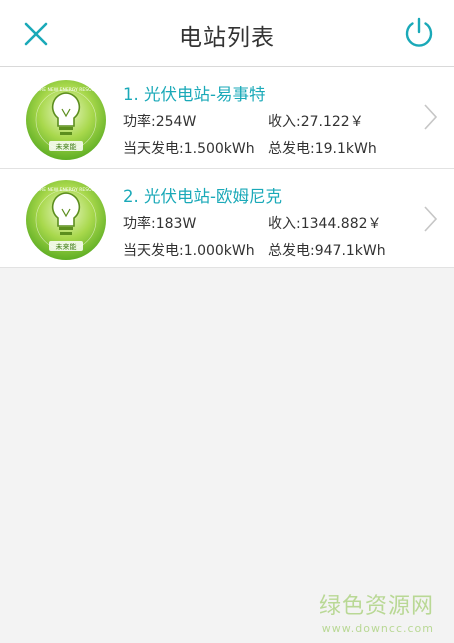  What do you see at coordinates (160, 224) in the screenshot?
I see `station-power: 功率:183W` at bounding box center [160, 224].